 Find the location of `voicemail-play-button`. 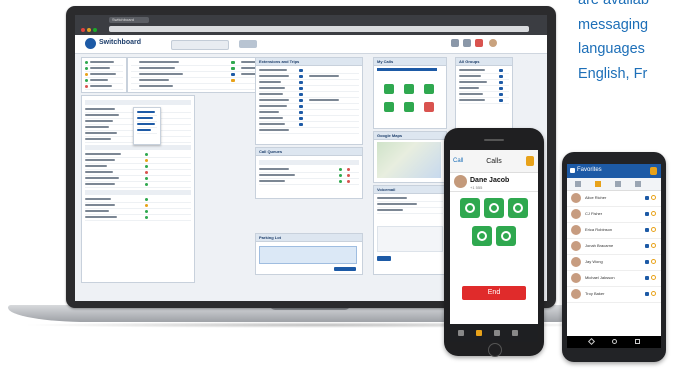

voicemail-play-button is located at coordinates (384, 258).